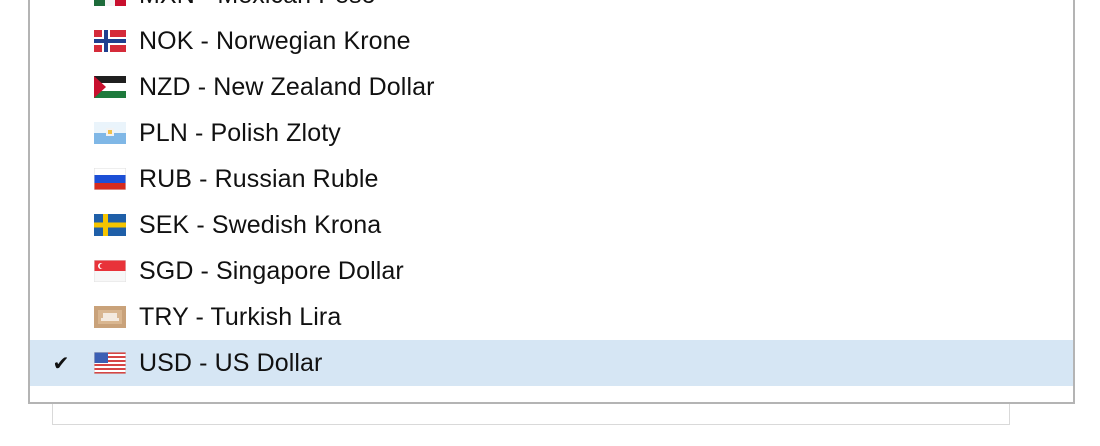 This screenshot has height=446, width=1100. Describe the element at coordinates (531, 414) in the screenshot. I see `currency-select-field` at that location.